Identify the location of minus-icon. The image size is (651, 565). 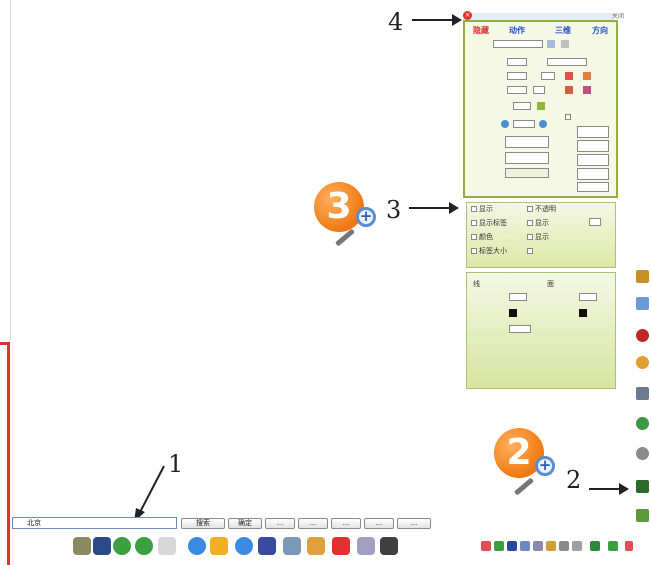
(505, 124).